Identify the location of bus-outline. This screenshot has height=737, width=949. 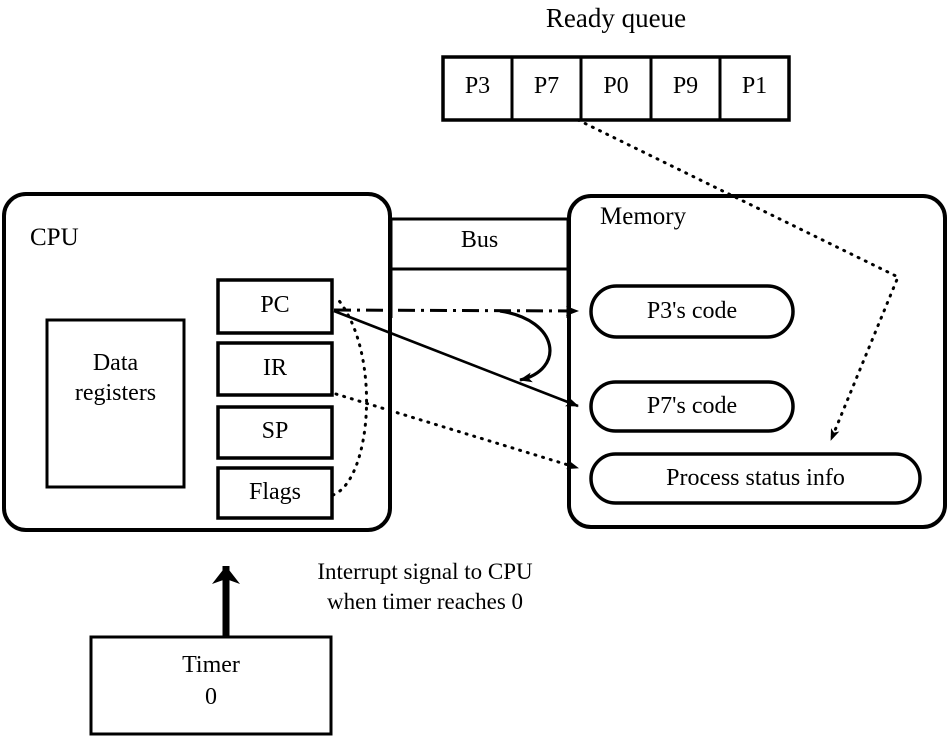
(479, 267).